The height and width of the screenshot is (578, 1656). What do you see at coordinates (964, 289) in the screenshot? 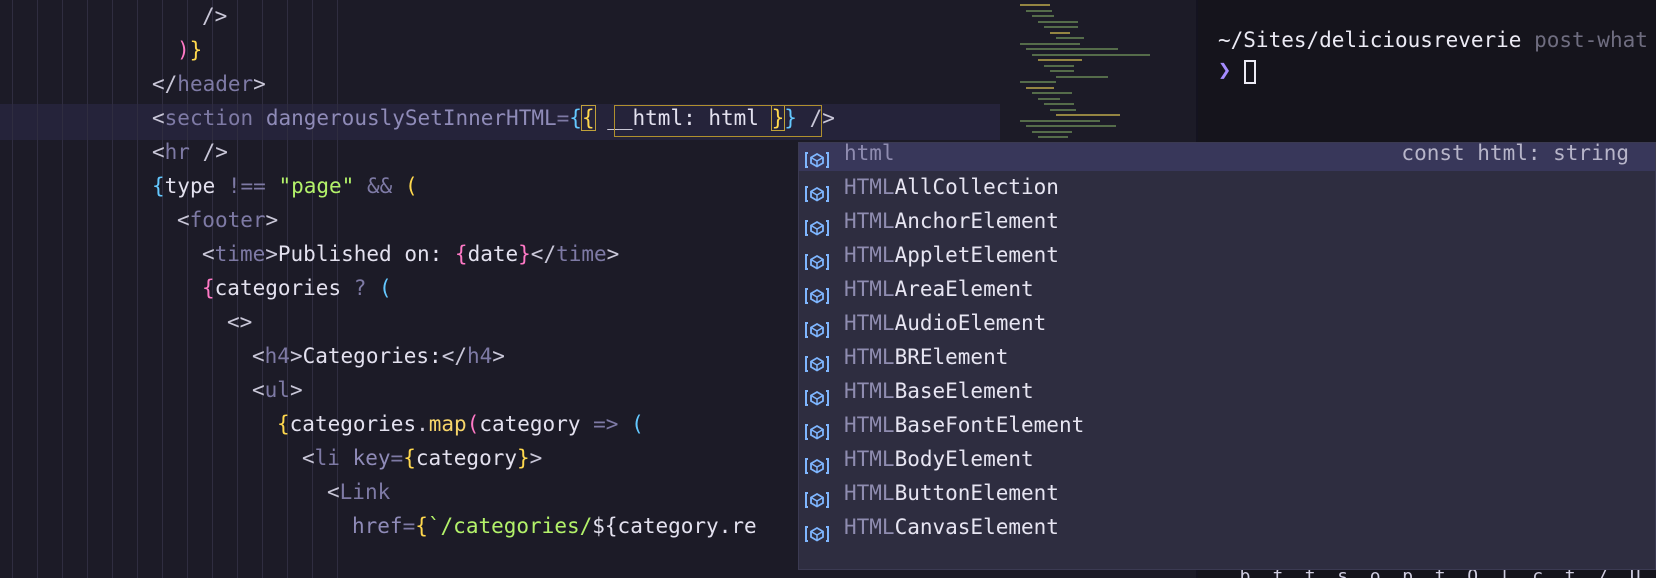
I see `autocomplete-item-rest: AreaElement` at bounding box center [964, 289].